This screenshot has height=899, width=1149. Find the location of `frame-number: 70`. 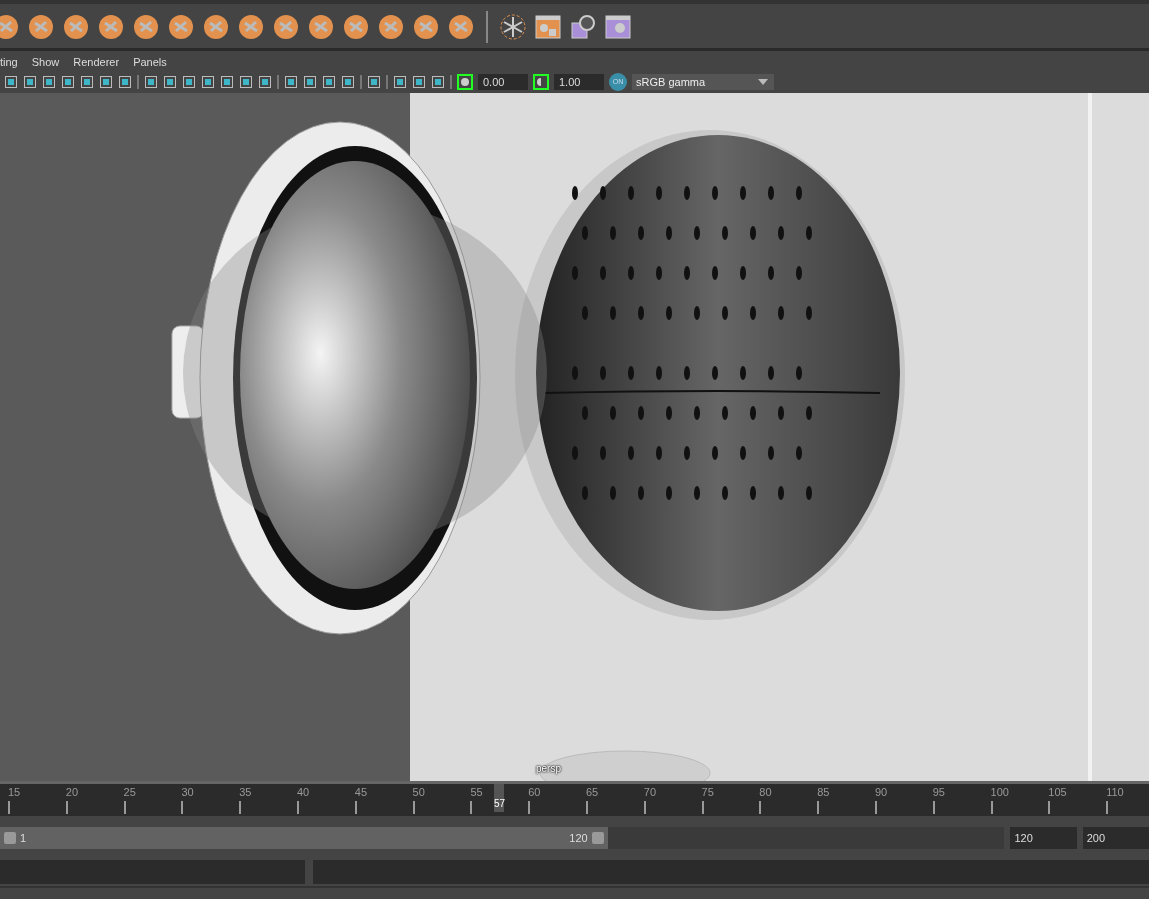

frame-number: 70 is located at coordinates (649, 792).